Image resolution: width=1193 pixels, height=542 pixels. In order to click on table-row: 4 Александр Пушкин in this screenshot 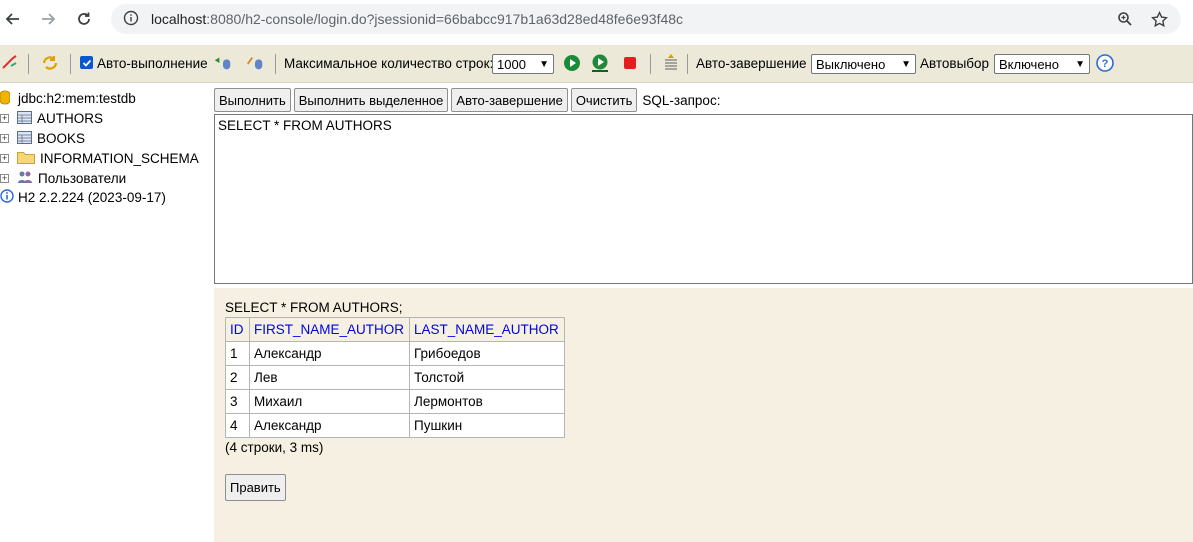, I will do `click(395, 425)`.